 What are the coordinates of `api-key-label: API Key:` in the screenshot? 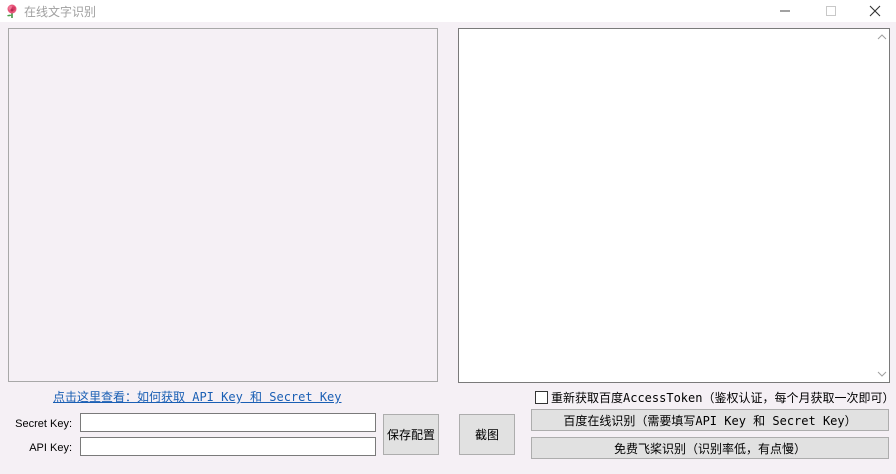 It's located at (50, 448).